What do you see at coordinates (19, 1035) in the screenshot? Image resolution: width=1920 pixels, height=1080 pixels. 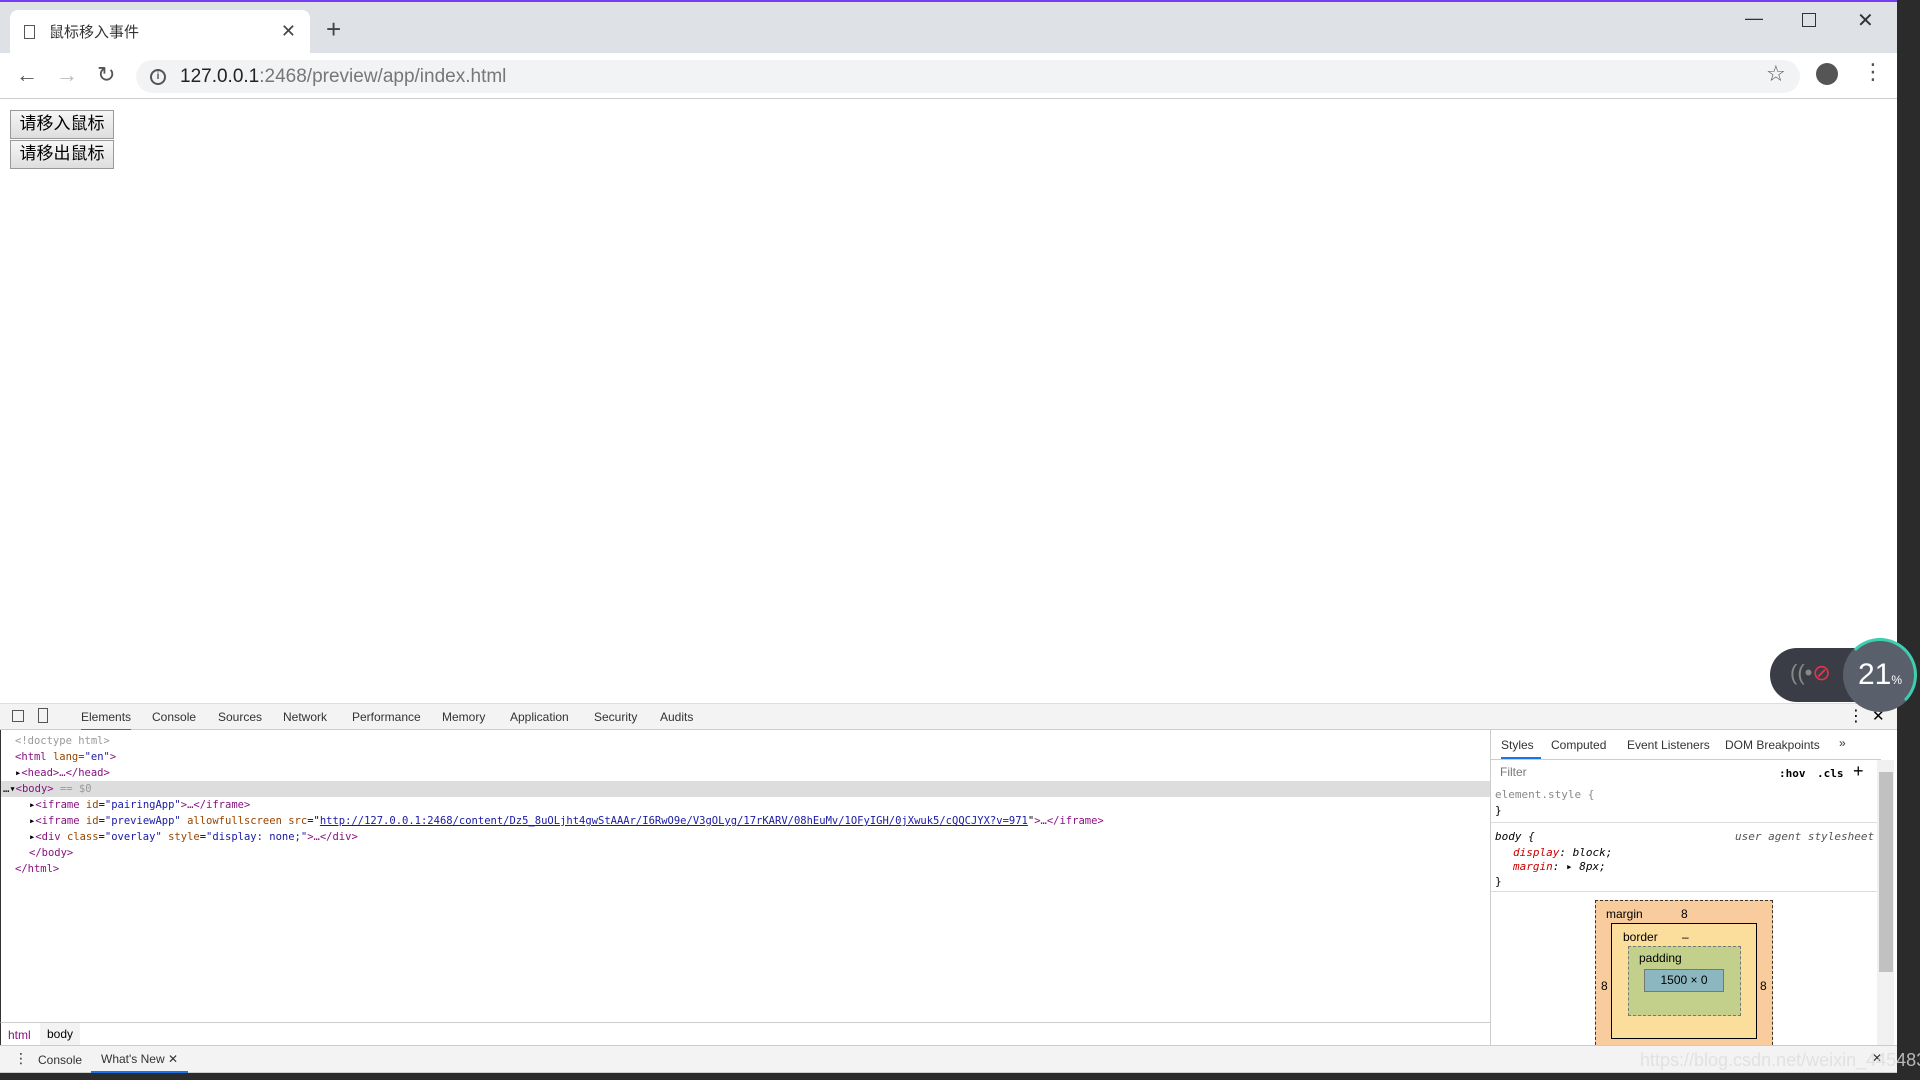 I see `breadcrumb-html: html` at bounding box center [19, 1035].